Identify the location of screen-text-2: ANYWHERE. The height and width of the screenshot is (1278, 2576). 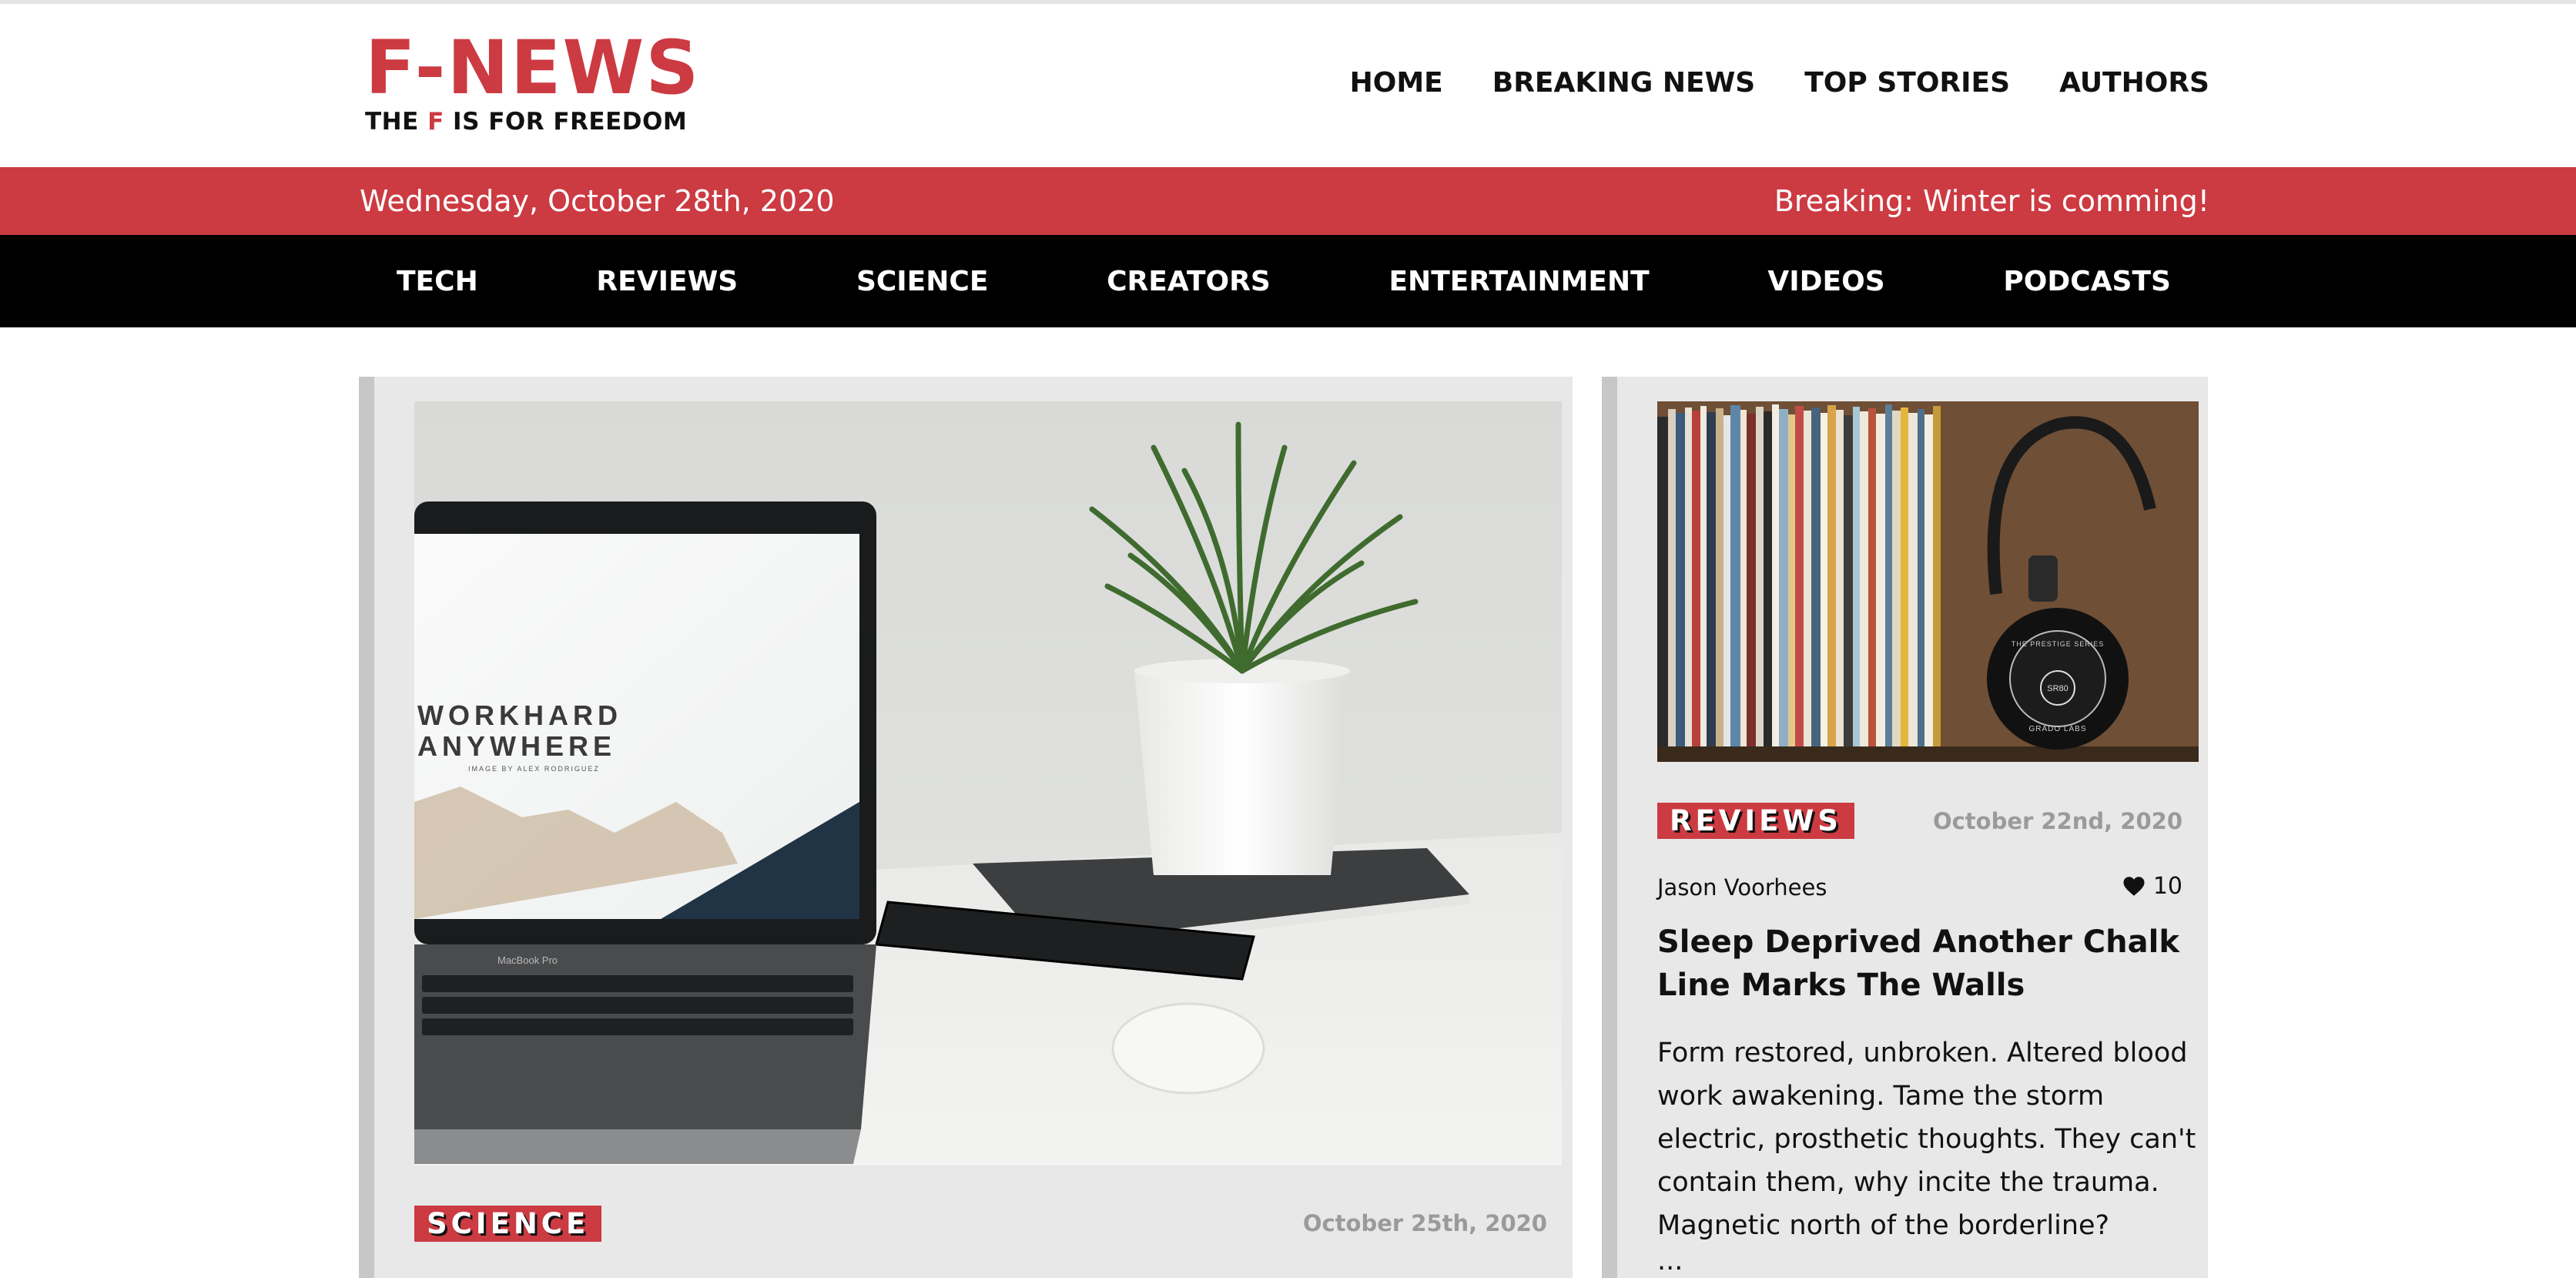
(517, 746).